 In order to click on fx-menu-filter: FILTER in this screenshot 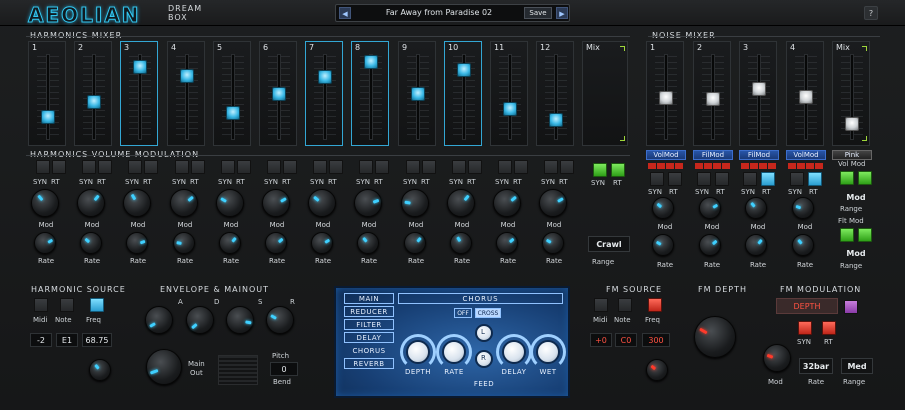, I will do `click(369, 324)`.